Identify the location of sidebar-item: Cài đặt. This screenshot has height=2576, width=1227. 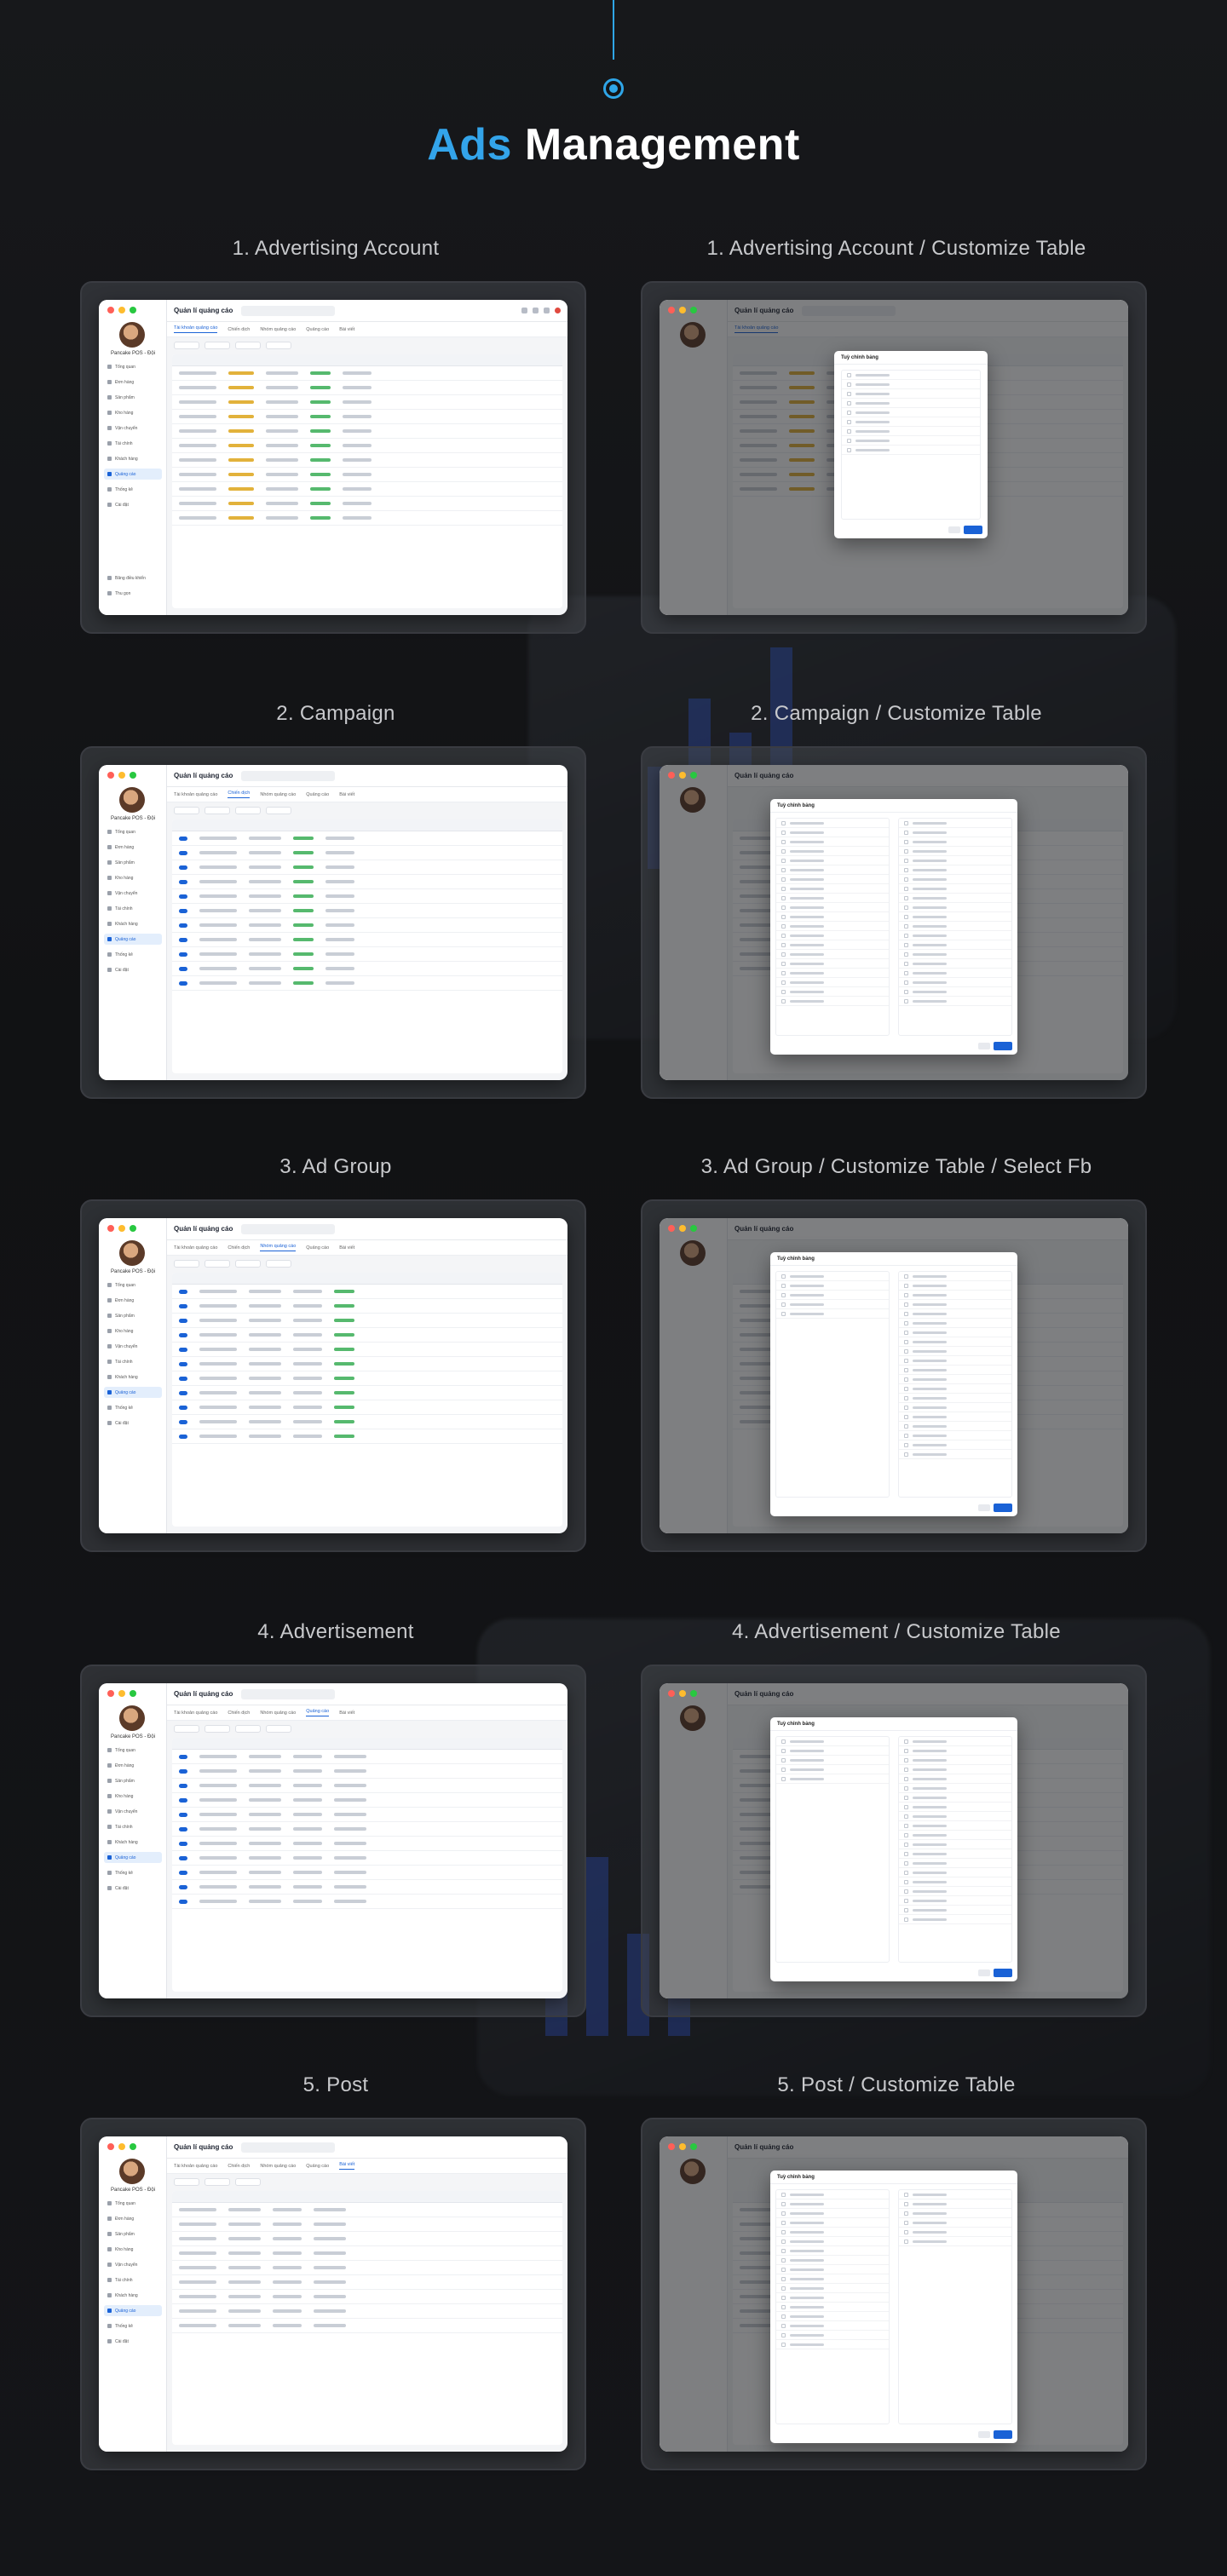
(133, 504).